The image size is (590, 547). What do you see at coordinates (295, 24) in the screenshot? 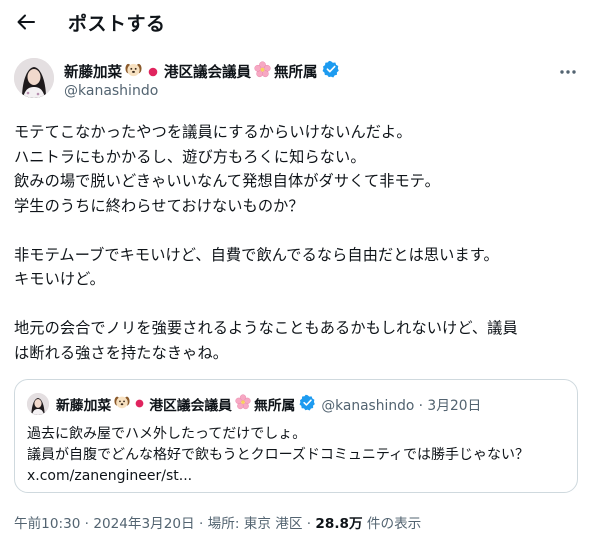
I see `top-bar: ポストする` at bounding box center [295, 24].